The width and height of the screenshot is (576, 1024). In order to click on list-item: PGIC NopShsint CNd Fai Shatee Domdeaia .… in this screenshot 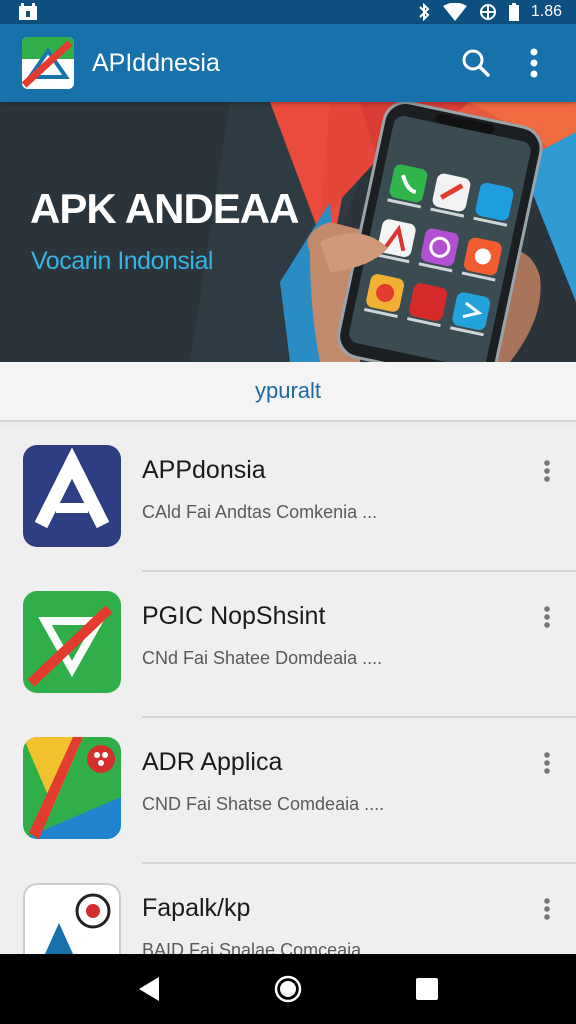, I will do `click(288, 645)`.